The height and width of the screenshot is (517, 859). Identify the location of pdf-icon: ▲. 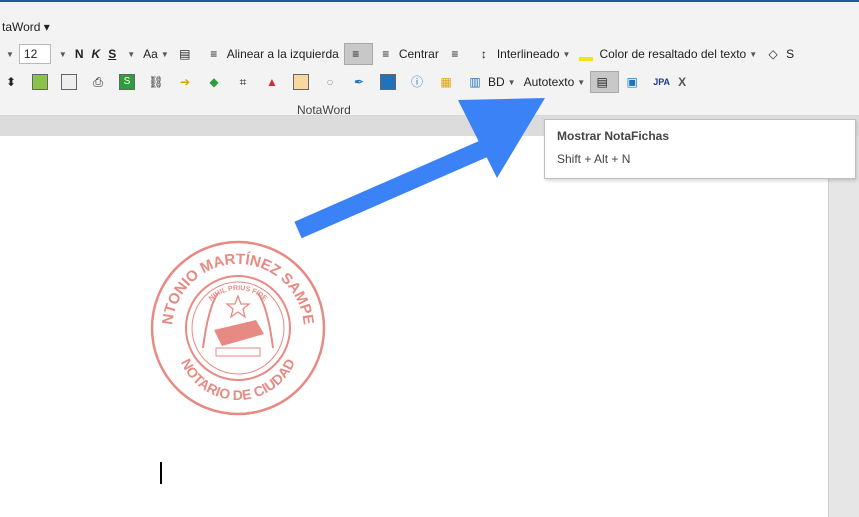
(272, 82).